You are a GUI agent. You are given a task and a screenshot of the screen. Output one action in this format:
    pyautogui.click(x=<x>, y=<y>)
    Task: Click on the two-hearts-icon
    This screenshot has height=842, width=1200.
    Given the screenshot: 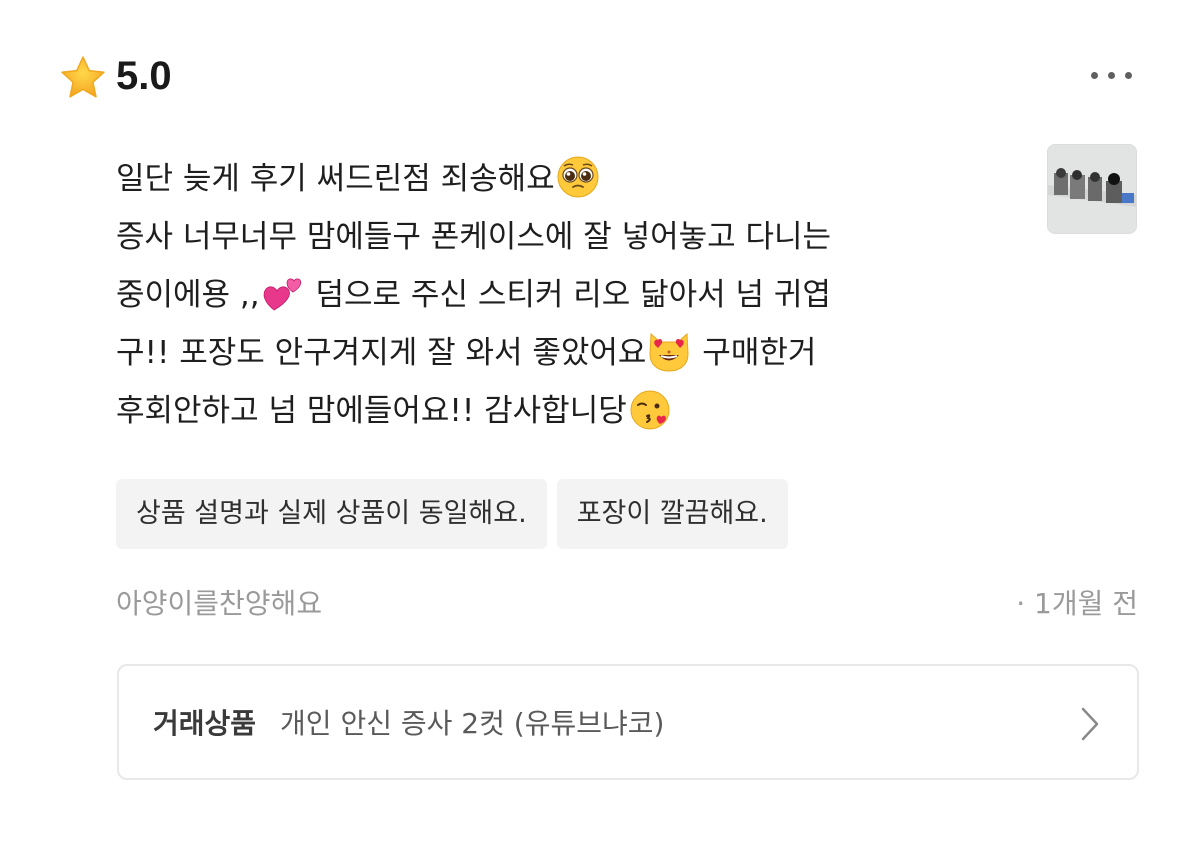 What is the action you would take?
    pyautogui.click(x=282, y=294)
    